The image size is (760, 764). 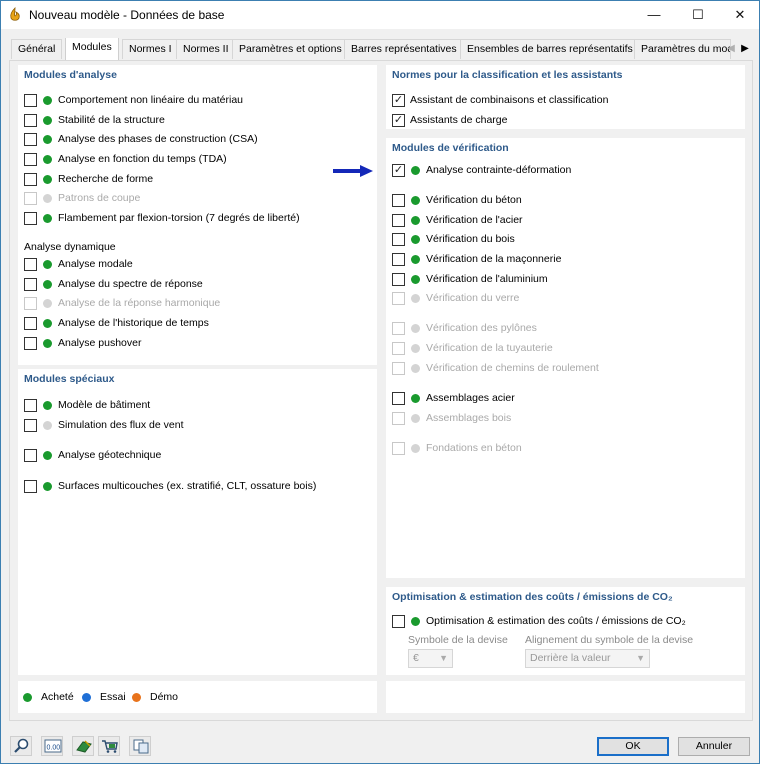 I want to click on module-label: Analyse géotechnique, so click(x=110, y=455).